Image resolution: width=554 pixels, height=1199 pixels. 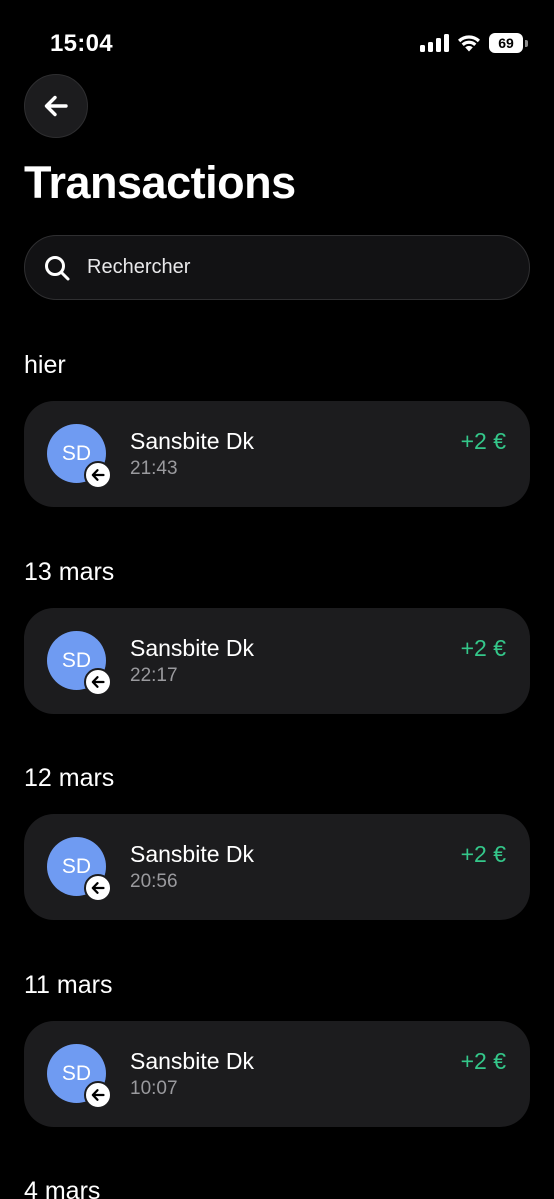 I want to click on transaction-time: 20:56, so click(x=154, y=881).